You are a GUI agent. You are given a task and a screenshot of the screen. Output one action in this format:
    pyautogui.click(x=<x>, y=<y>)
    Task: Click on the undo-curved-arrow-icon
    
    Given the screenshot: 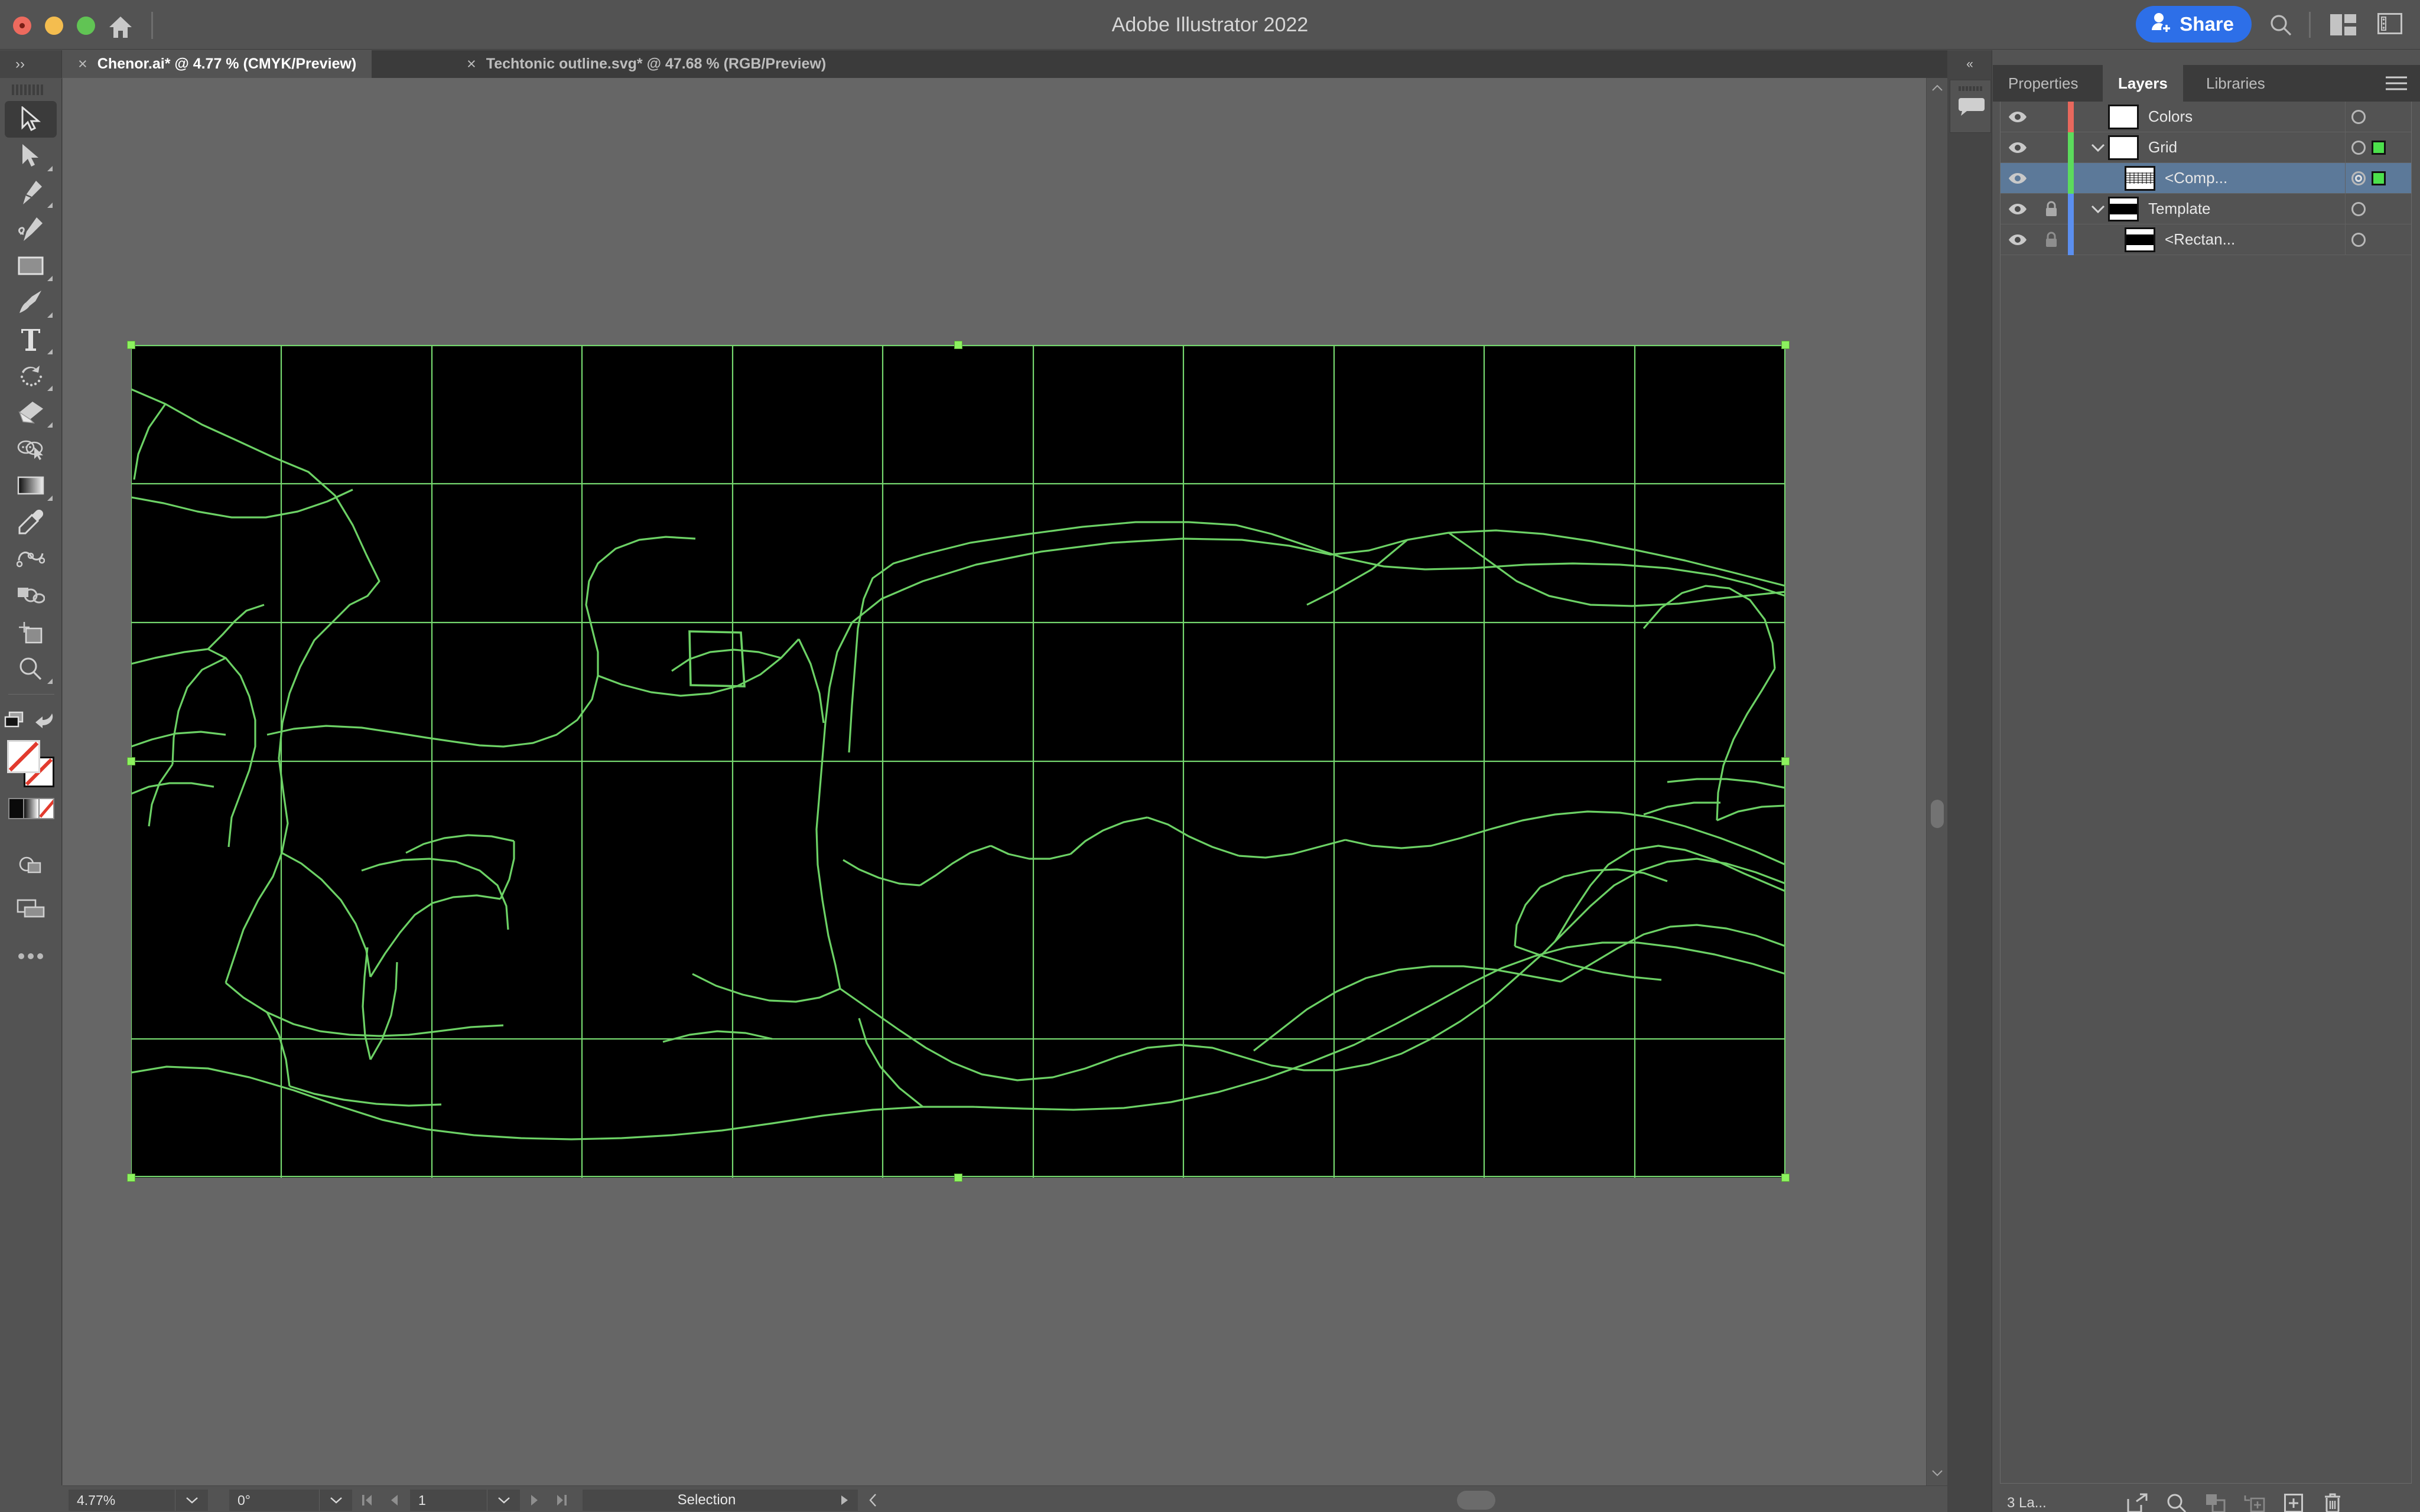 What is the action you would take?
    pyautogui.click(x=44, y=720)
    